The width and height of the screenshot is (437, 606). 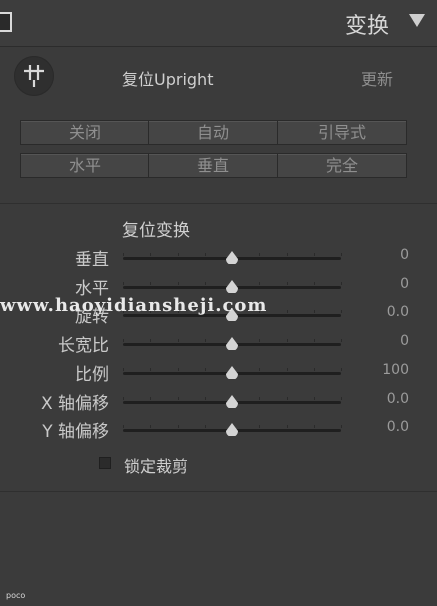 I want to click on chevron-down-icon, so click(x=417, y=20).